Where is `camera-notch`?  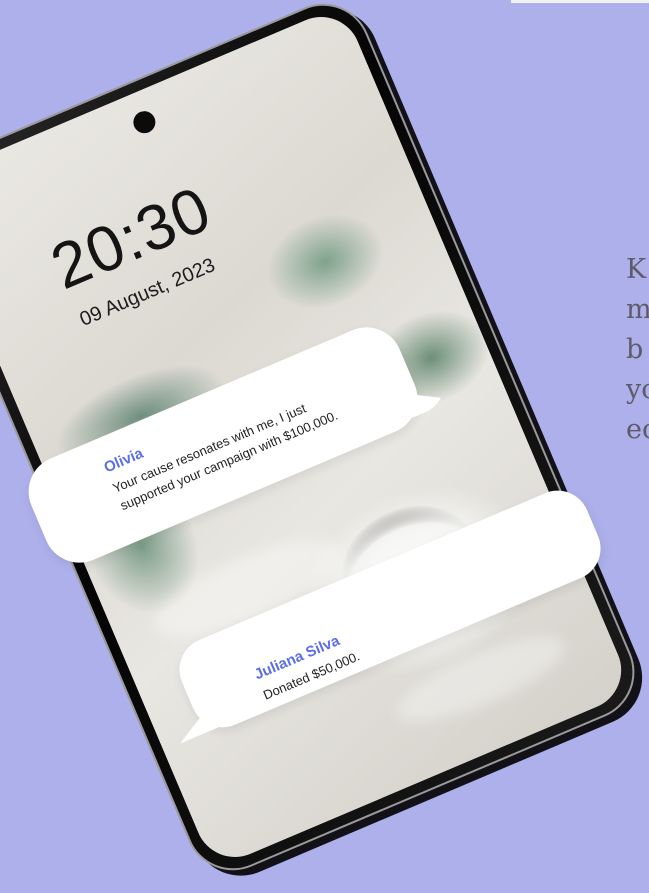 camera-notch is located at coordinates (144, 122).